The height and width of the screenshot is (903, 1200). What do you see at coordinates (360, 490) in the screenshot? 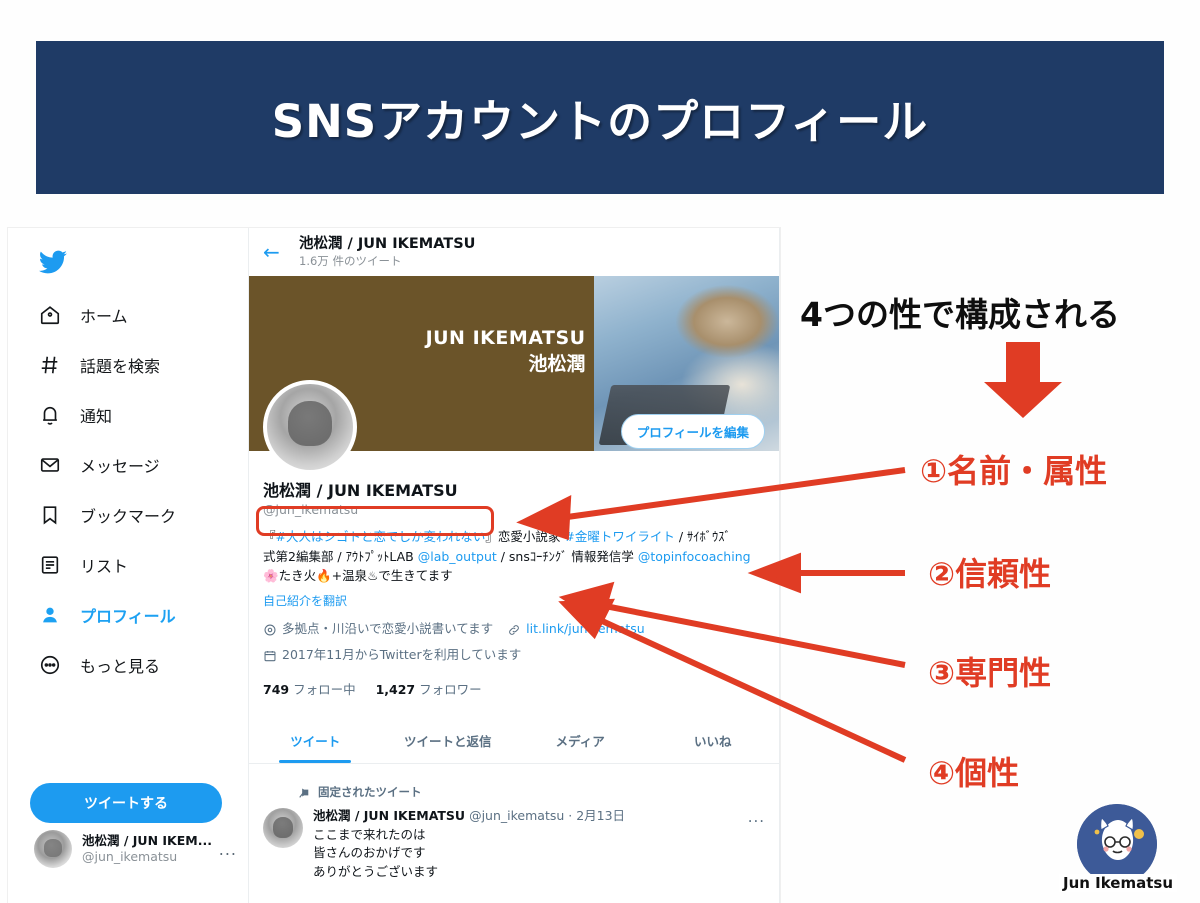
I see `profile-display-name: 池松潤 / JUN IKEMATSU` at bounding box center [360, 490].